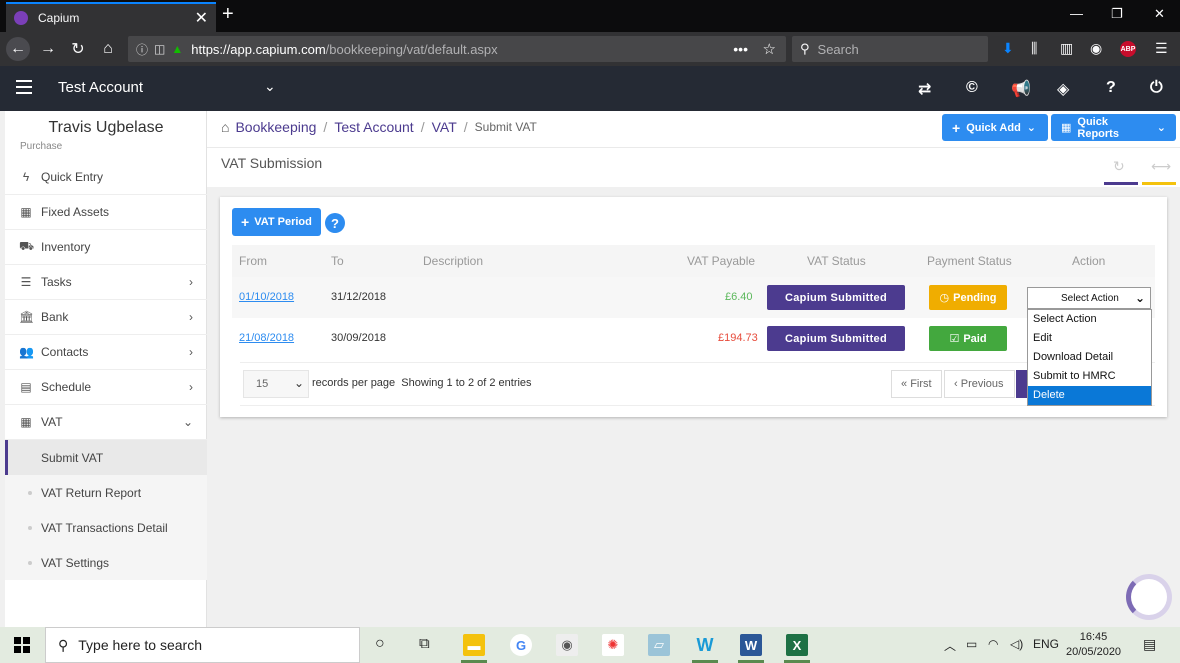  I want to click on language-indicator: ENG, so click(1046, 644).